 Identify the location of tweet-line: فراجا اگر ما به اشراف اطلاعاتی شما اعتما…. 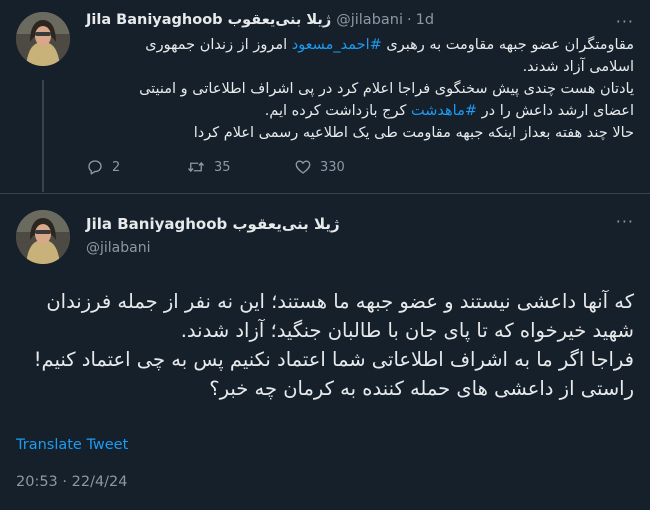
(333, 359).